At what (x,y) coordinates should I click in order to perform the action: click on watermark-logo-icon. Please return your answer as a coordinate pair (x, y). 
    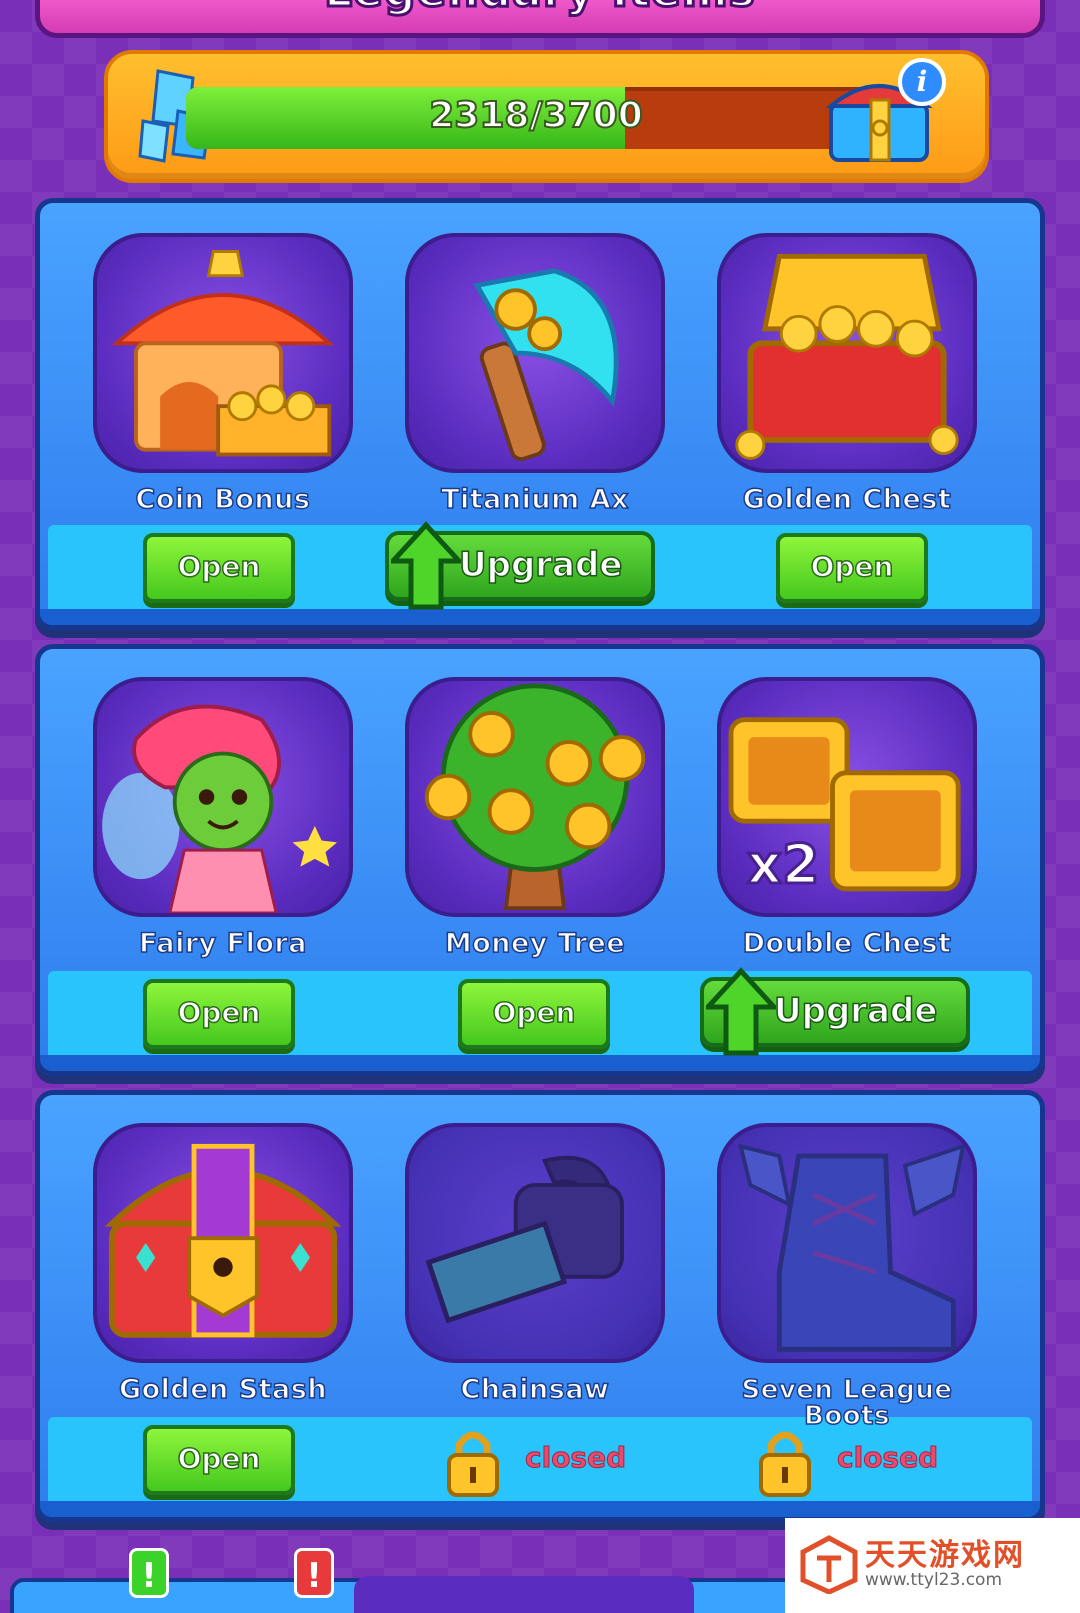
    Looking at the image, I should click on (829, 1564).